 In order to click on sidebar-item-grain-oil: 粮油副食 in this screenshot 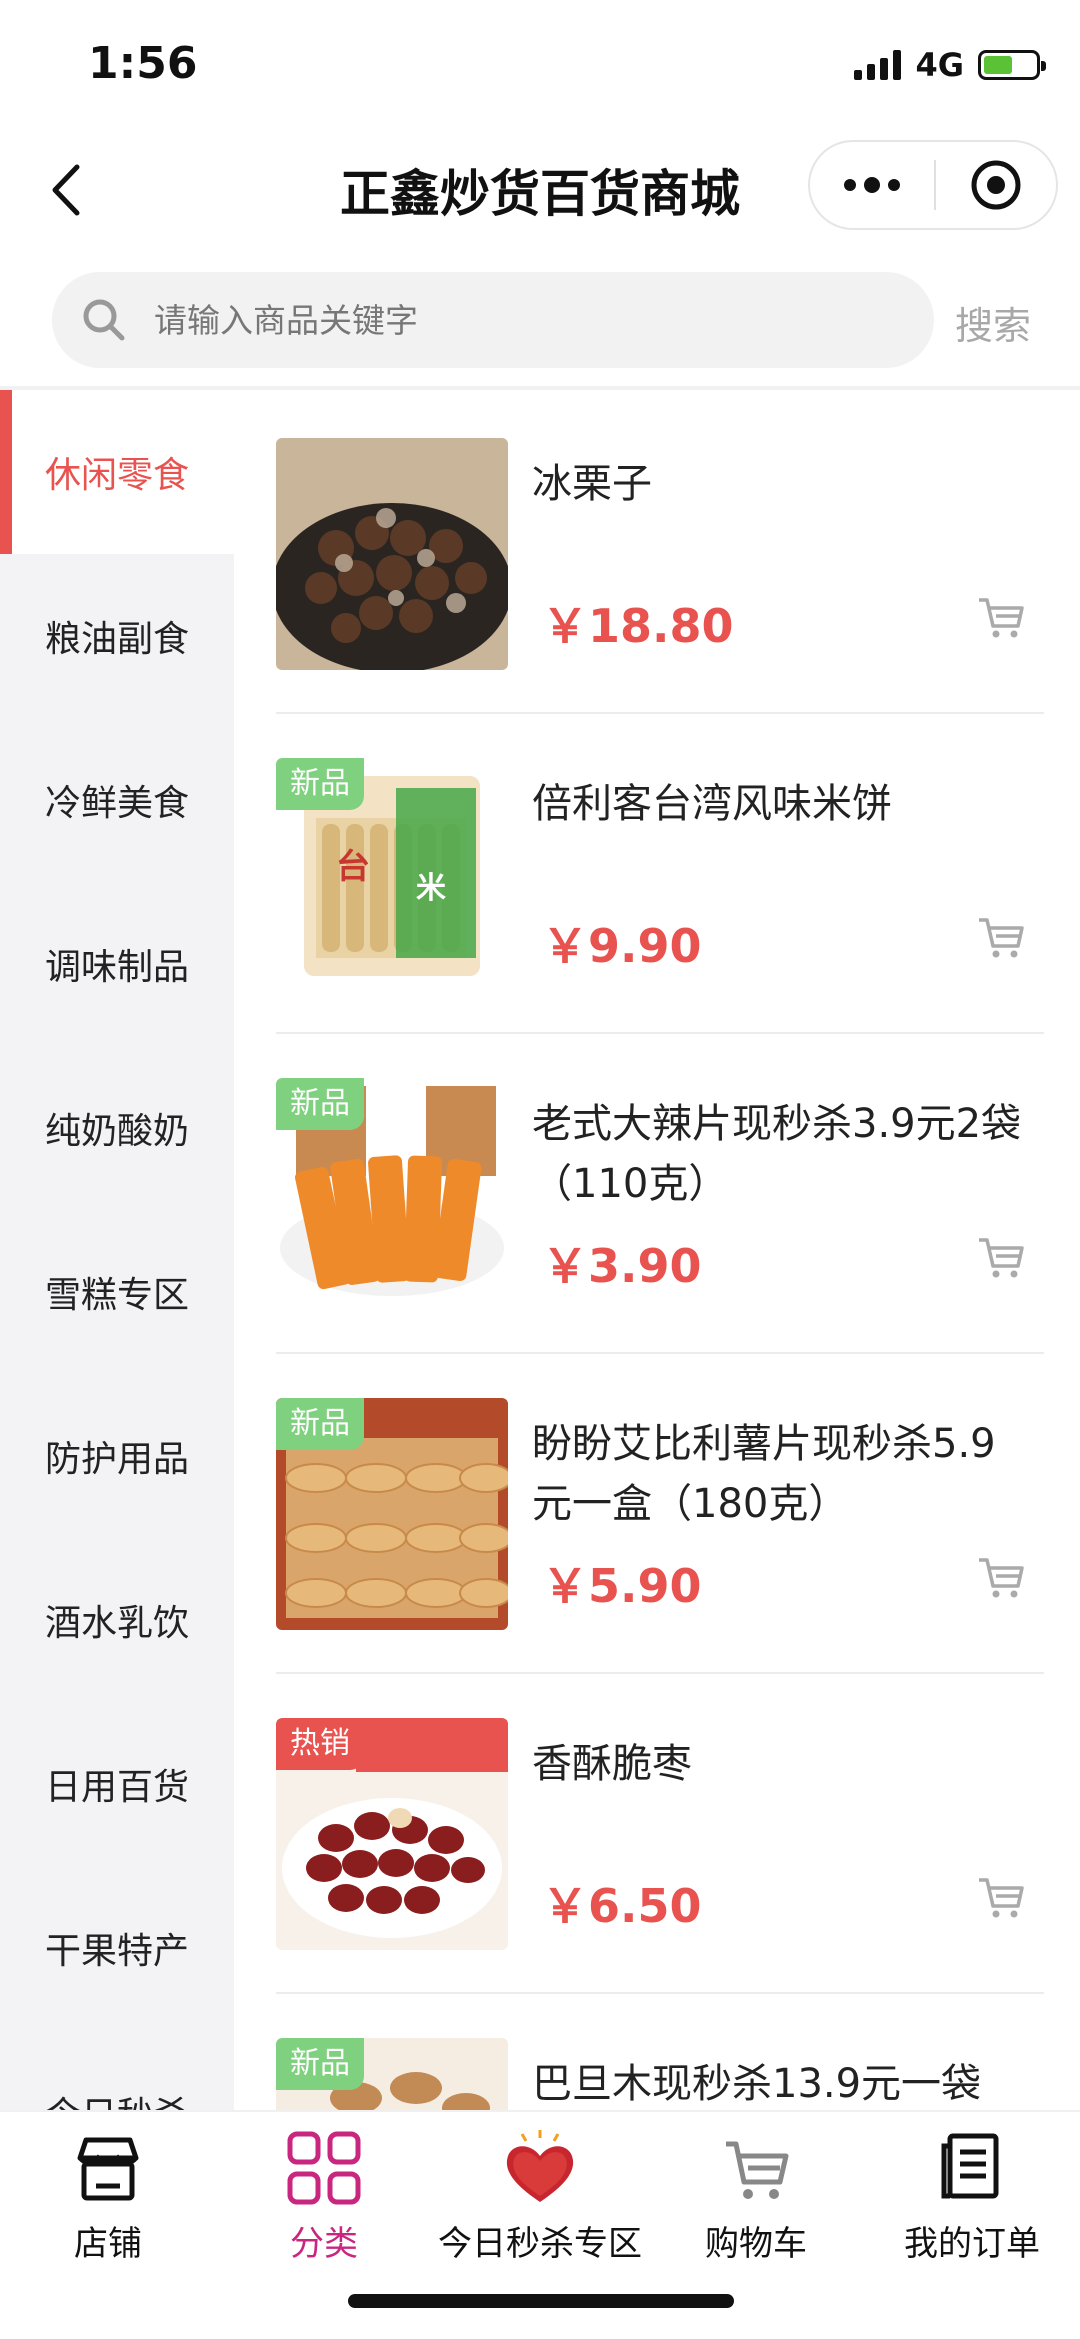, I will do `click(117, 636)`.